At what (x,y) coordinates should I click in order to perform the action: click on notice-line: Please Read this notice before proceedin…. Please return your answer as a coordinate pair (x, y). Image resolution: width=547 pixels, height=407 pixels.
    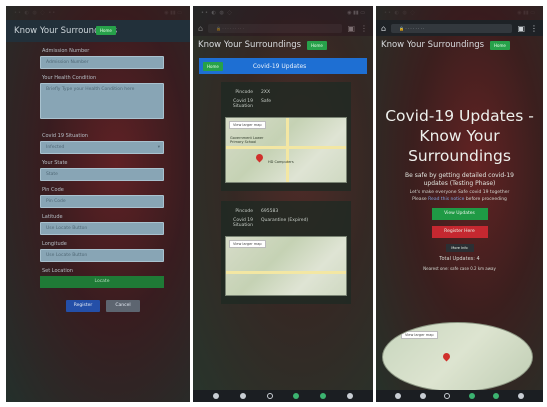
    Looking at the image, I should click on (459, 199).